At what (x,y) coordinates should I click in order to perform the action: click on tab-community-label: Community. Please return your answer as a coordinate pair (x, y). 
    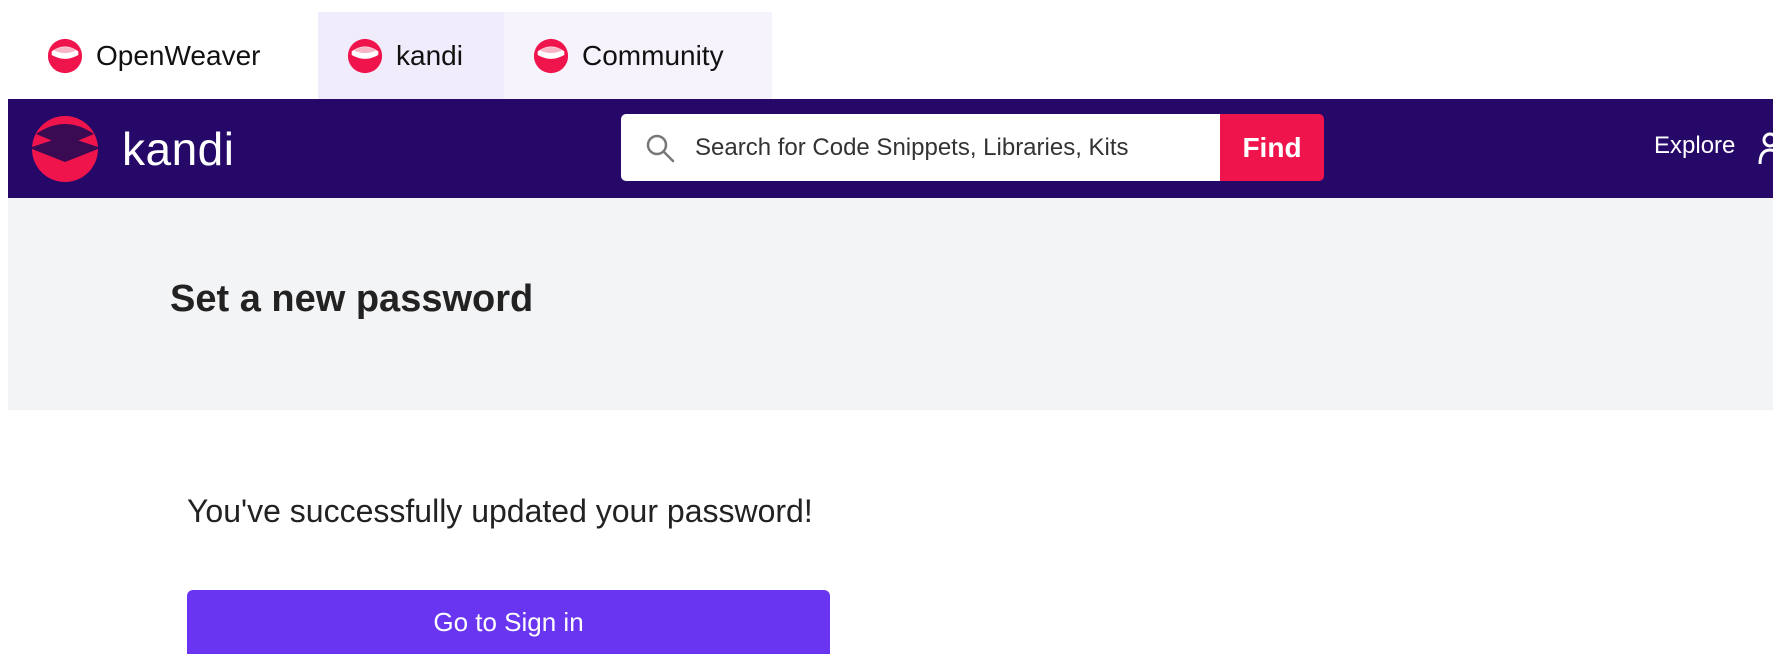
    Looking at the image, I should click on (653, 55).